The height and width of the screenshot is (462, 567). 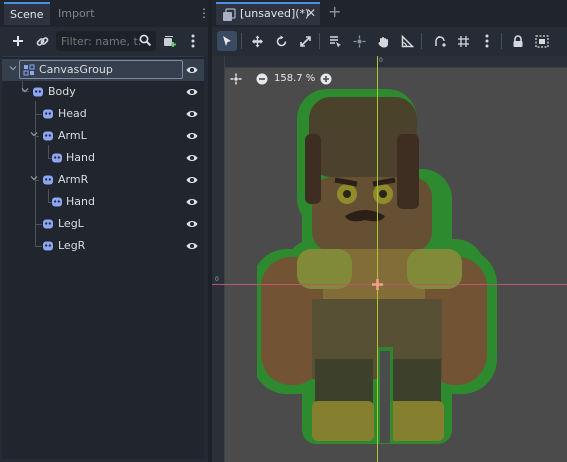 I want to click on canvasgroup-node-icon, so click(x=29, y=70).